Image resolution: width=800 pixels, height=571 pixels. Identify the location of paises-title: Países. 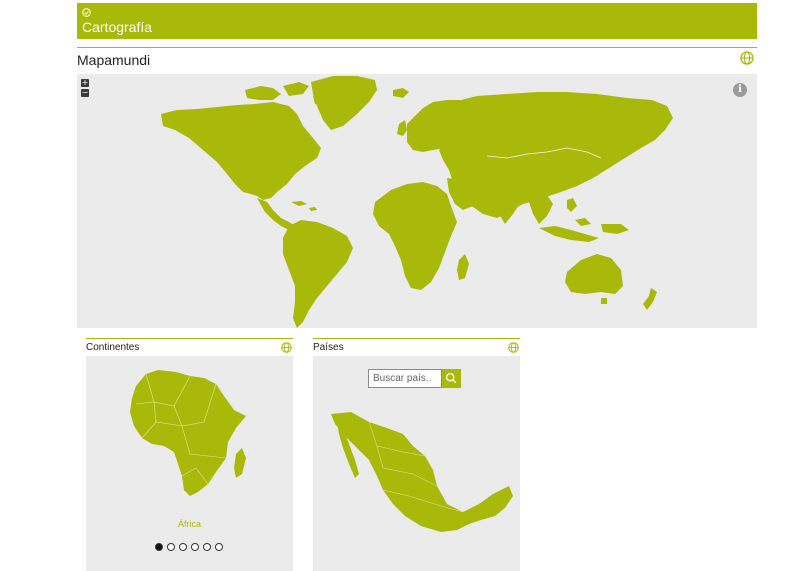
(328, 347).